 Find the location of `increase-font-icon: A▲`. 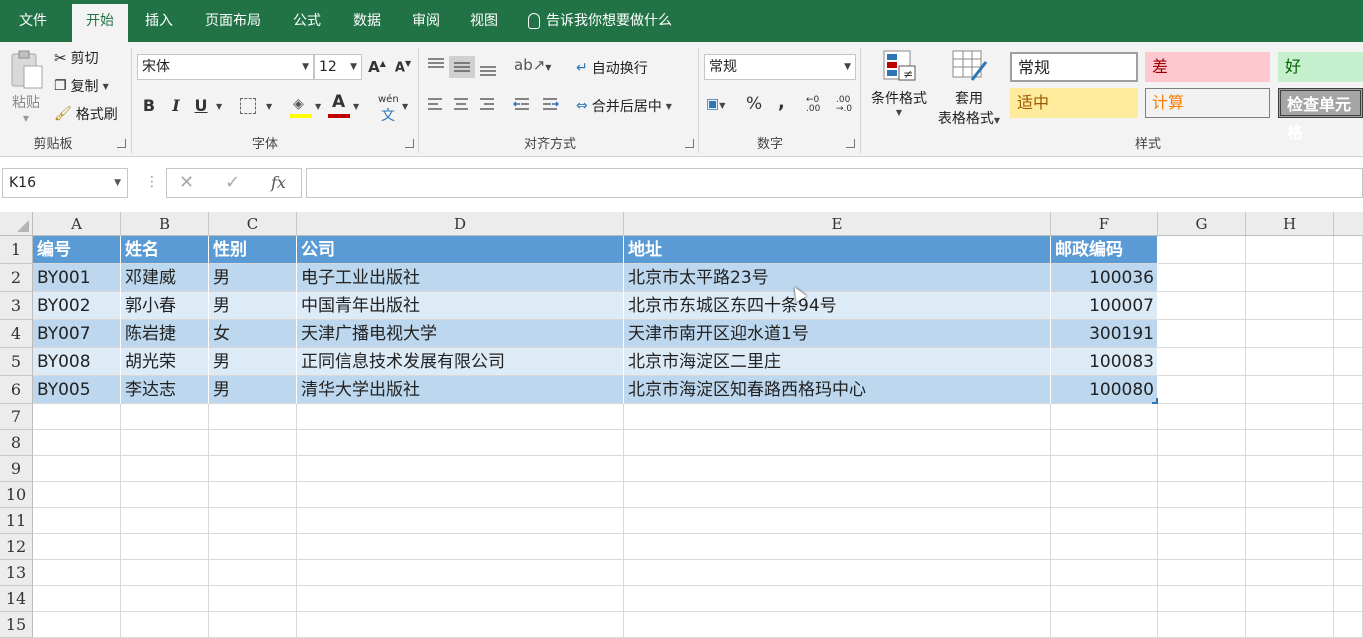

increase-font-icon: A▲ is located at coordinates (377, 67).